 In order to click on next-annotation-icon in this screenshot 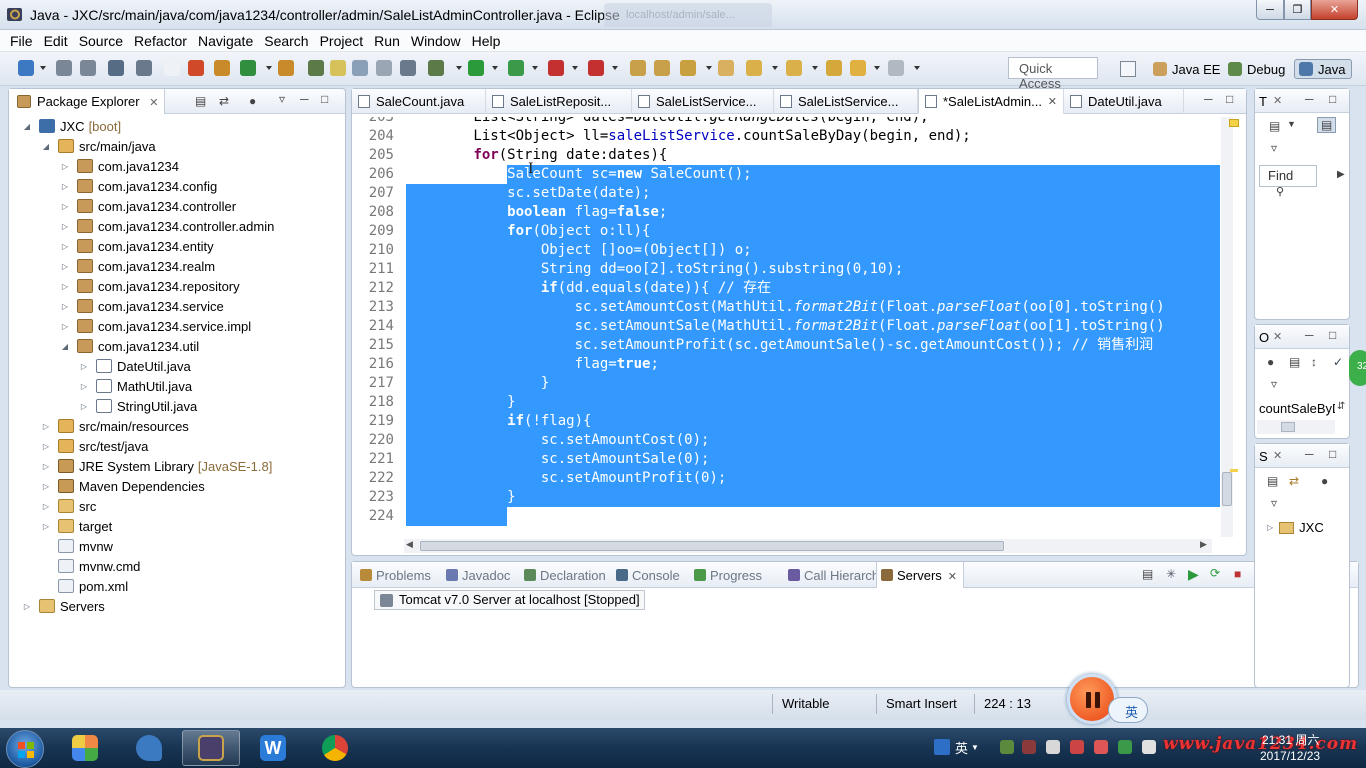, I will do `click(754, 68)`.